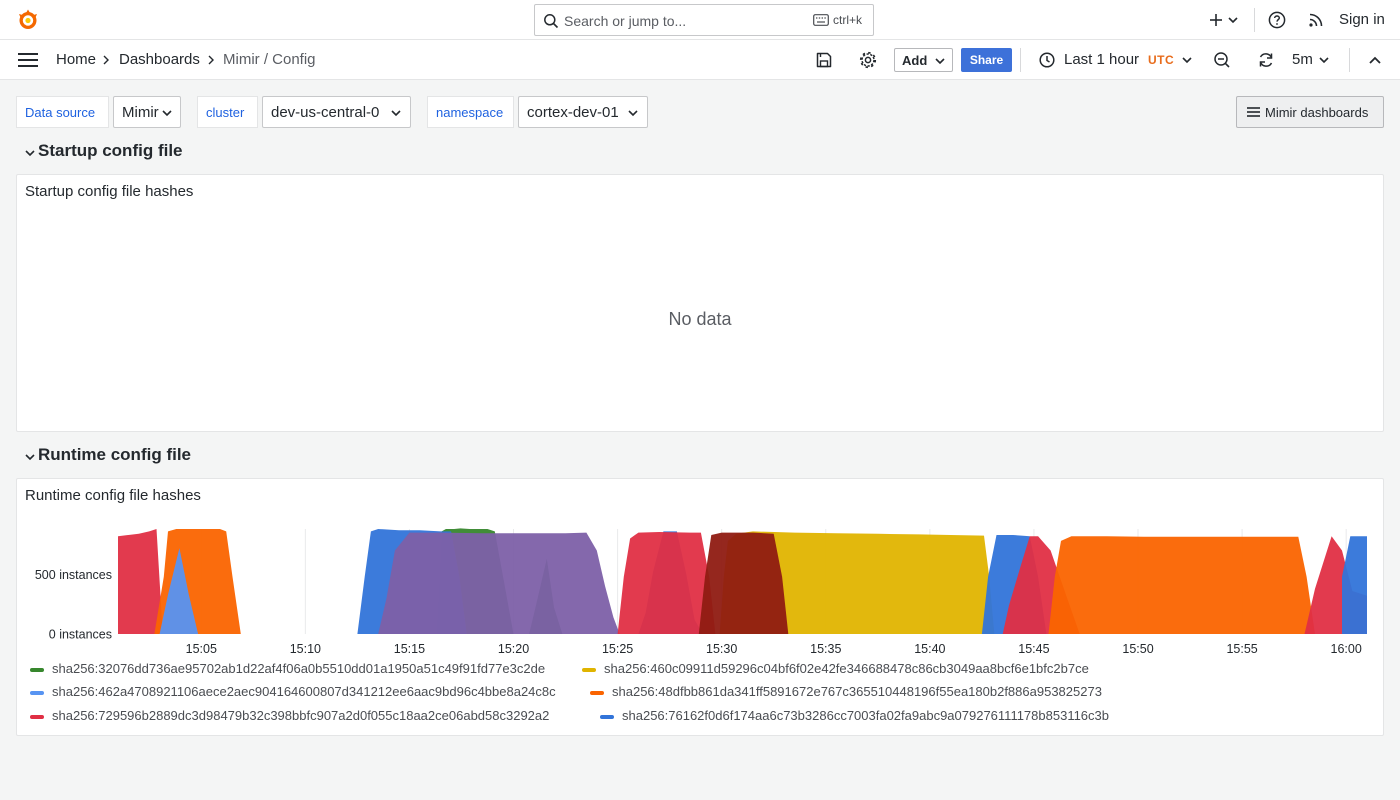 The image size is (1400, 800). I want to click on datasource-value: Mimir, so click(140, 112).